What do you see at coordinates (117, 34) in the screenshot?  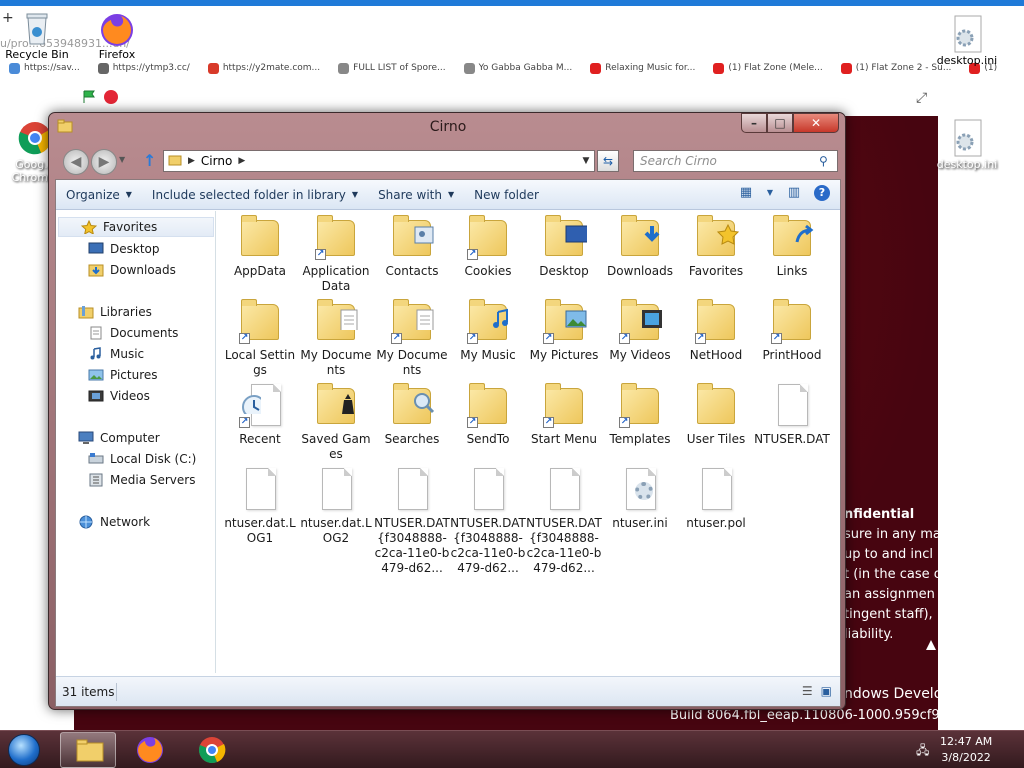 I see `desktop-icon-firefox: Firefox` at bounding box center [117, 34].